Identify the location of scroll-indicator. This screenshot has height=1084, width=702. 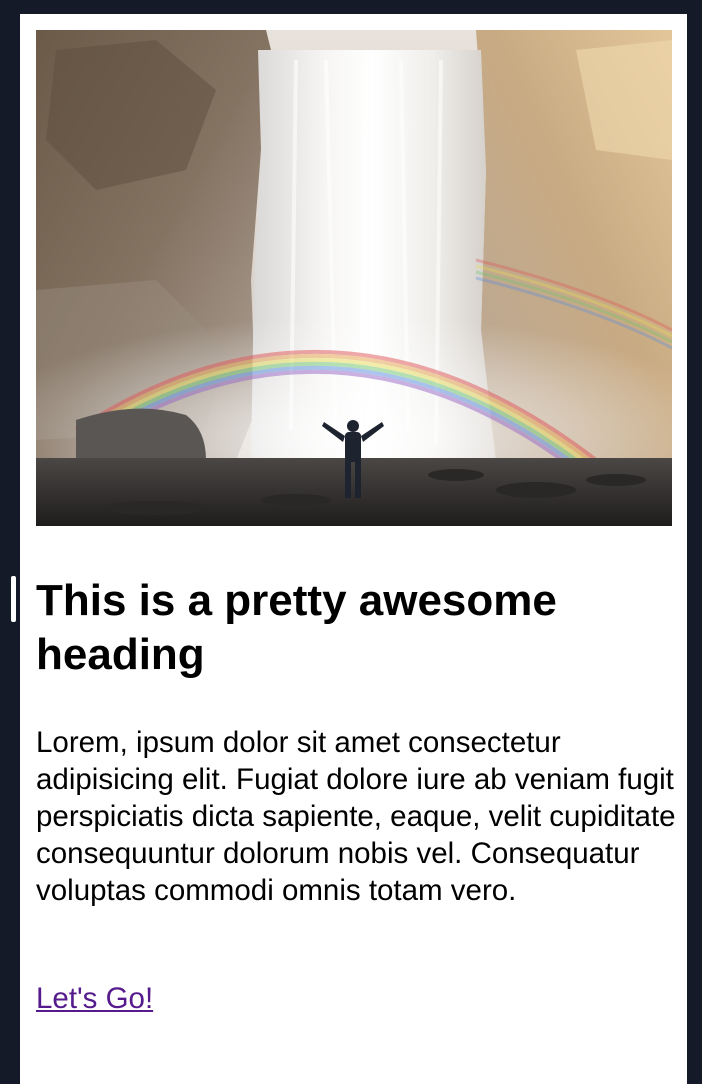
(13, 599).